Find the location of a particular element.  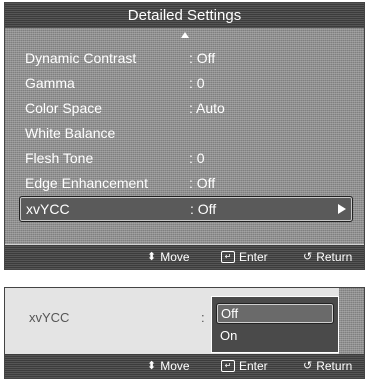

submenu-label-area: xvYCC : is located at coordinates (107, 322).